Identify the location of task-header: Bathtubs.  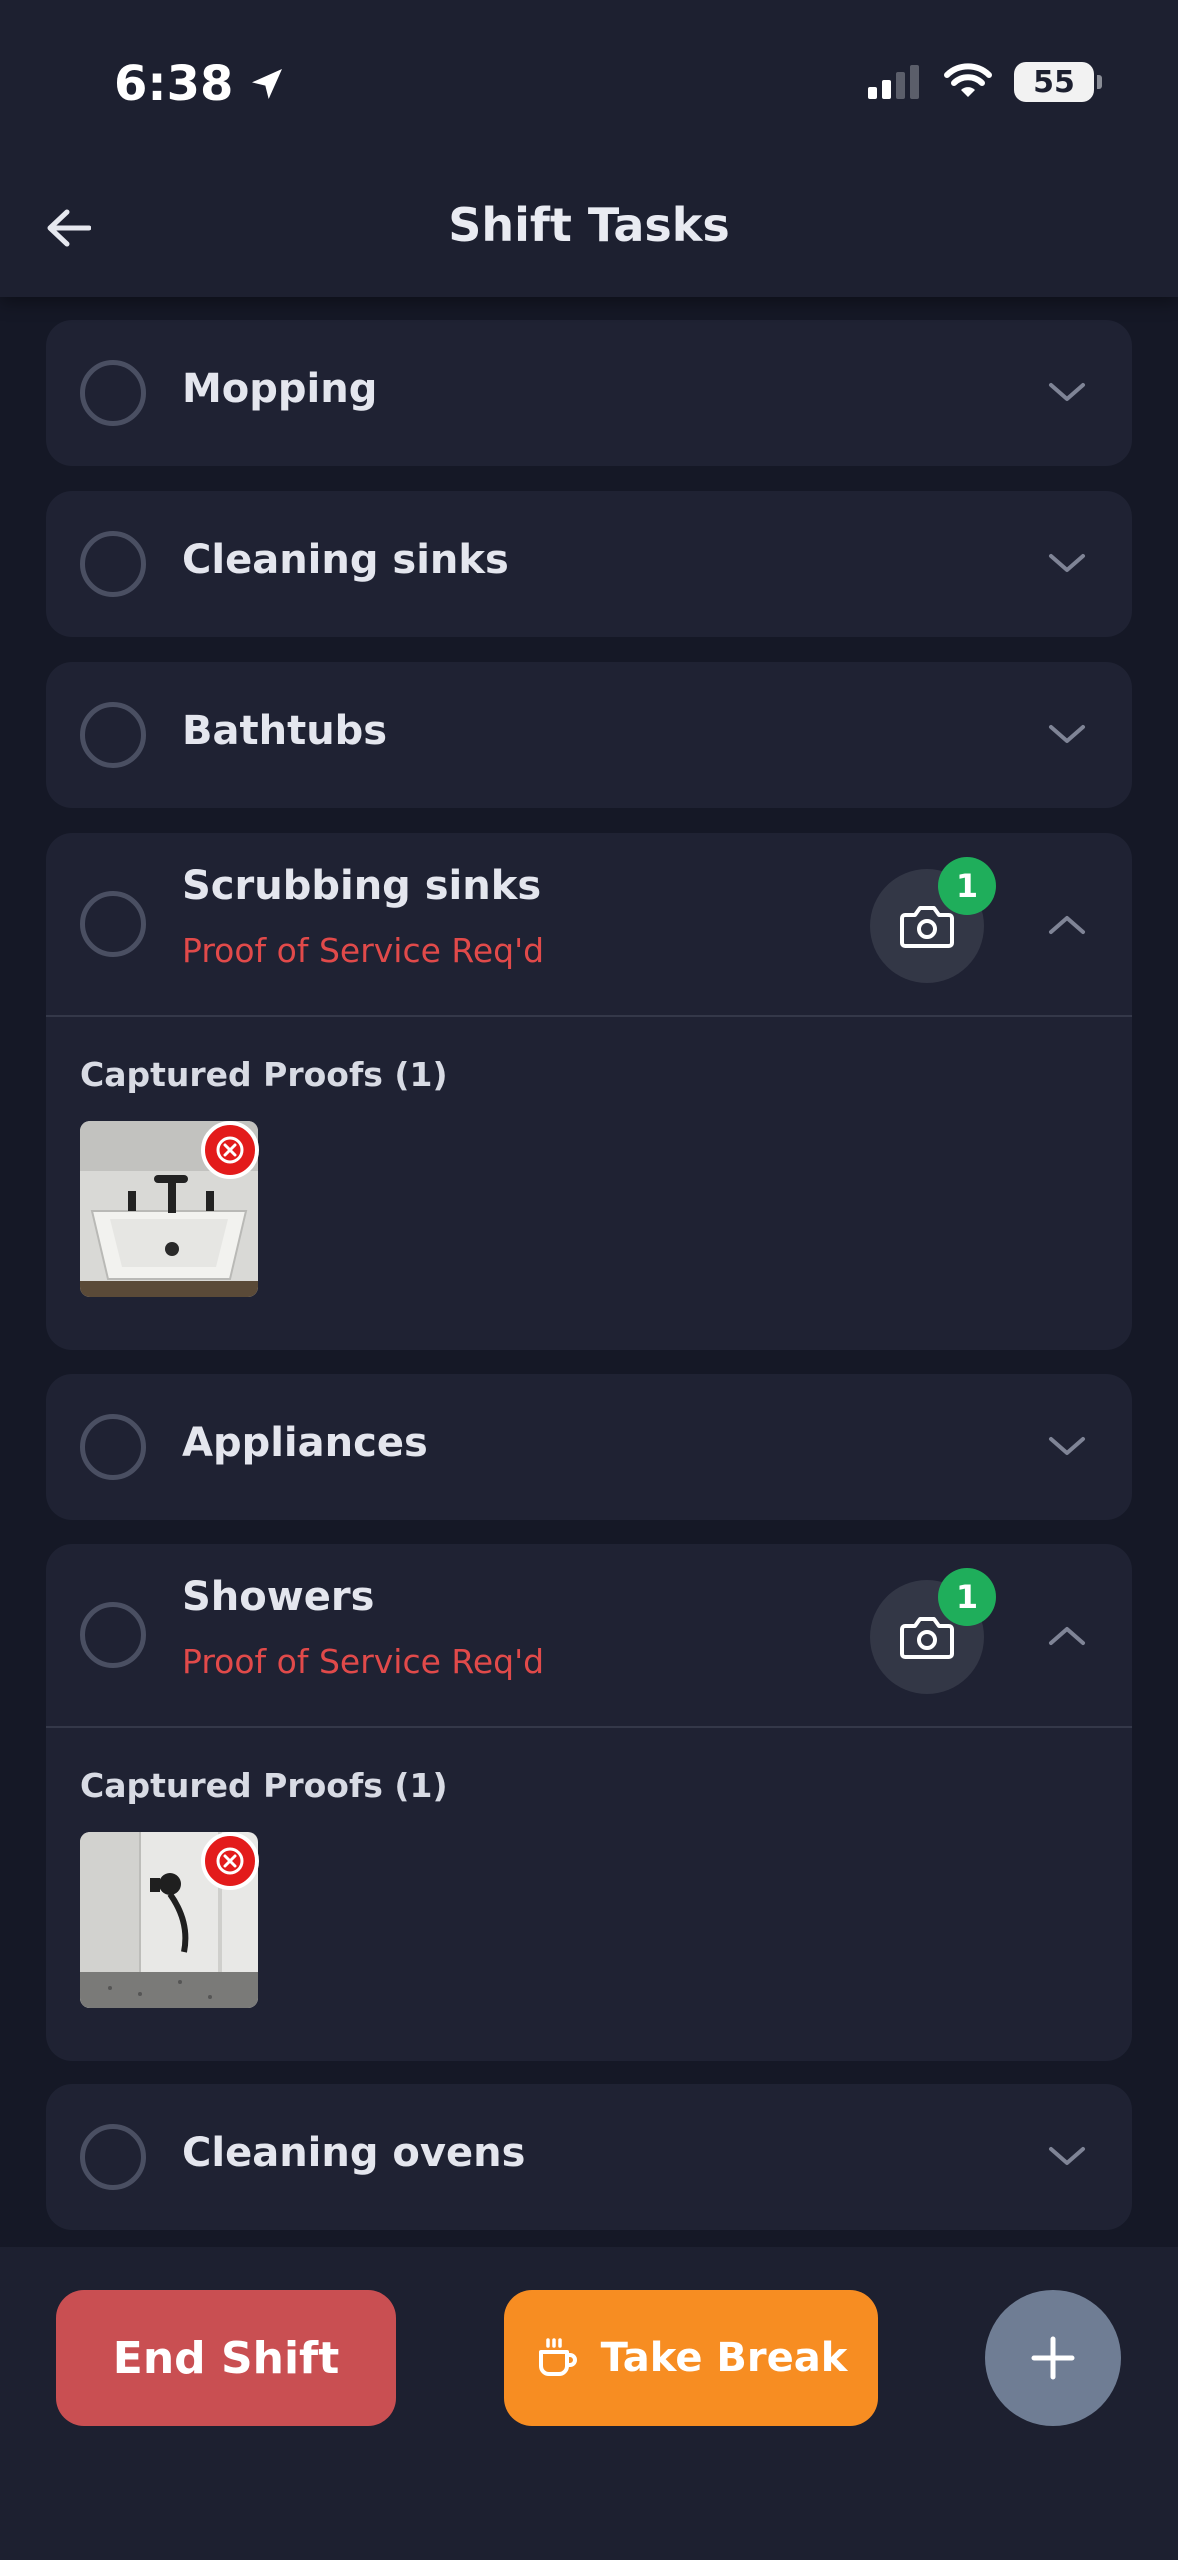
(589, 735).